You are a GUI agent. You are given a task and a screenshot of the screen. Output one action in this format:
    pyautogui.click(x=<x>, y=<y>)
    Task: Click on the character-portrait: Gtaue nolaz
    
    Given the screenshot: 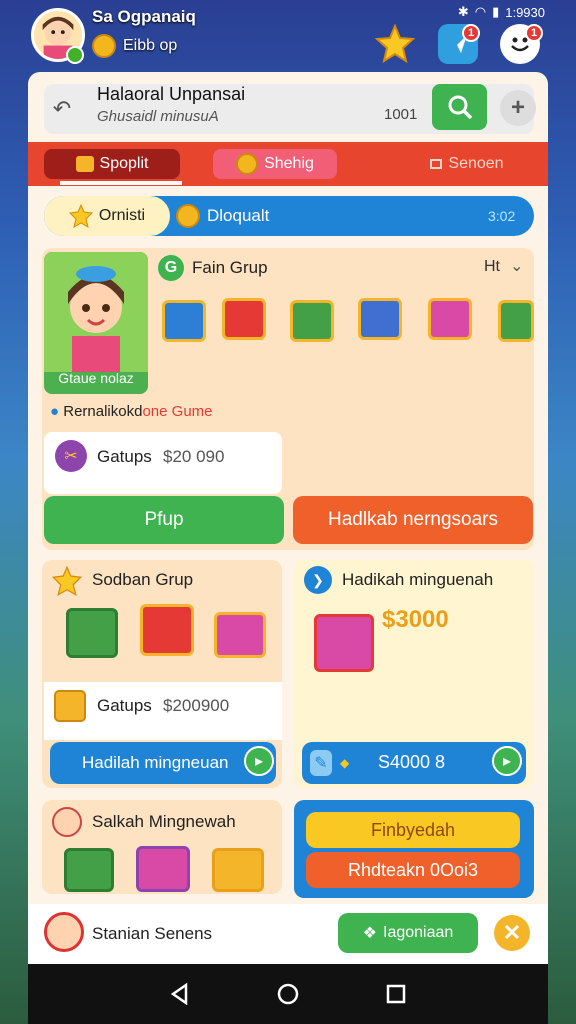 What is the action you would take?
    pyautogui.click(x=96, y=323)
    